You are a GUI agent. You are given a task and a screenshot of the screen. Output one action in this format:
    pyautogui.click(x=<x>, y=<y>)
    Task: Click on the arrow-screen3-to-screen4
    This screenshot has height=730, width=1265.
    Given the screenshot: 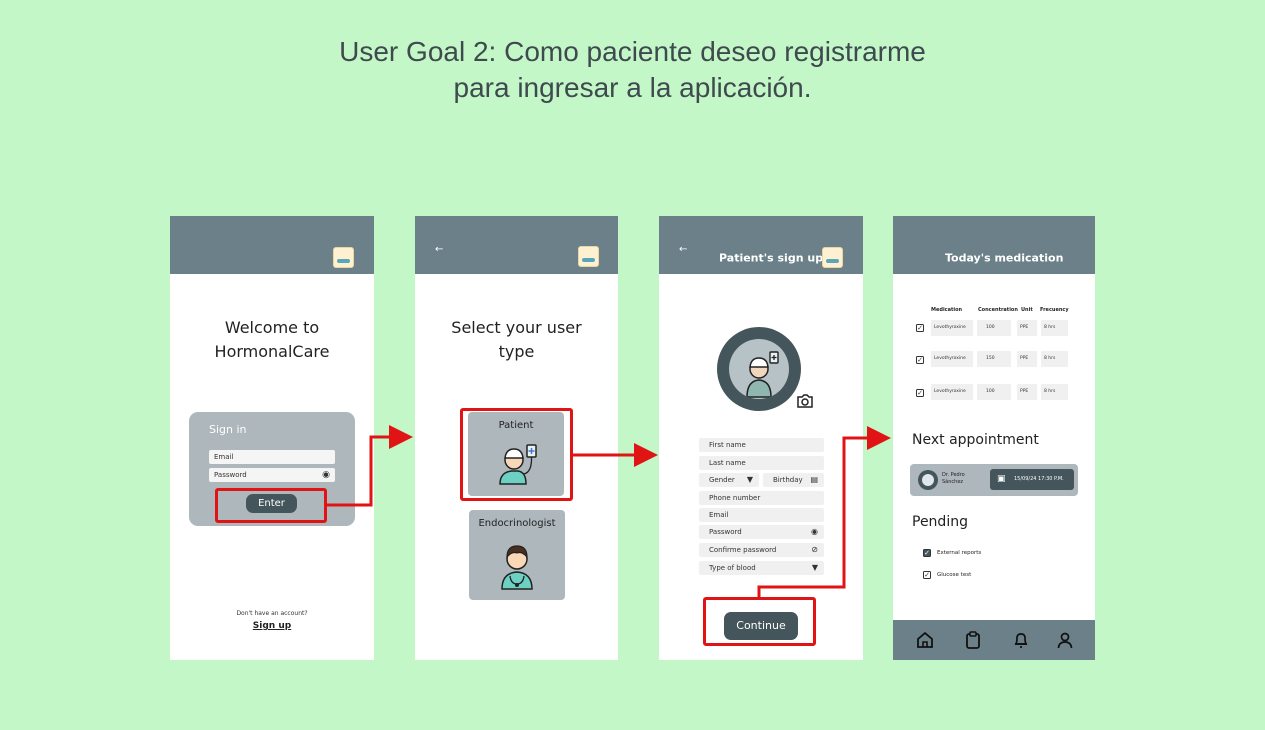 What is the action you would take?
    pyautogui.click(x=824, y=511)
    